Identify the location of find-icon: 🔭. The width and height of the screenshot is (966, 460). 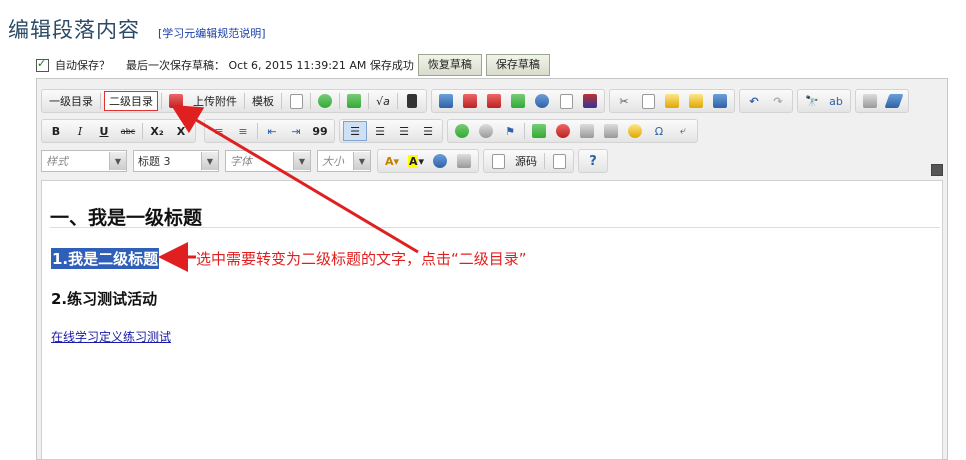
(812, 101).